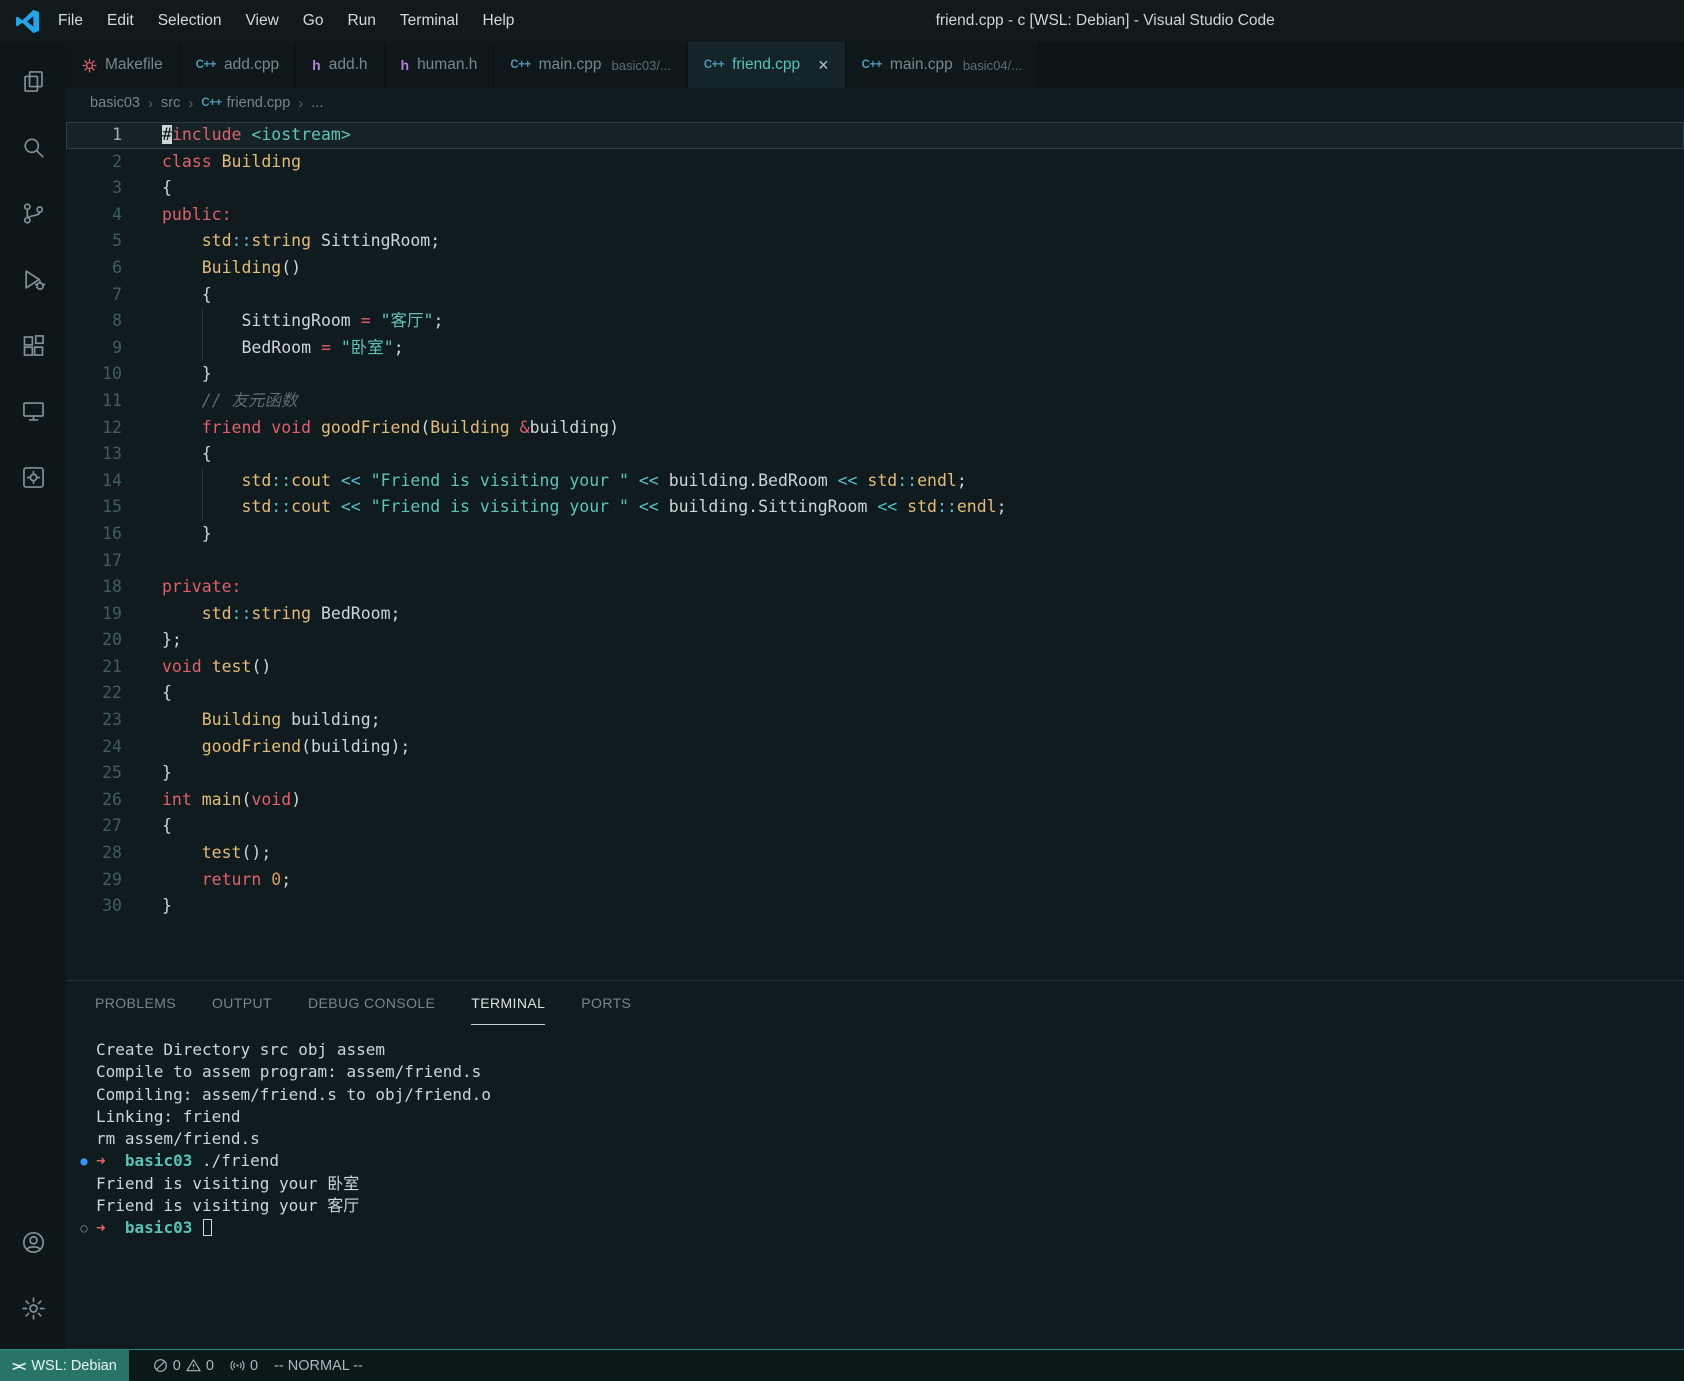 This screenshot has height=1381, width=1684. What do you see at coordinates (875, 614) in the screenshot?
I see `code-line-19: 19 std::string BedRoom;` at bounding box center [875, 614].